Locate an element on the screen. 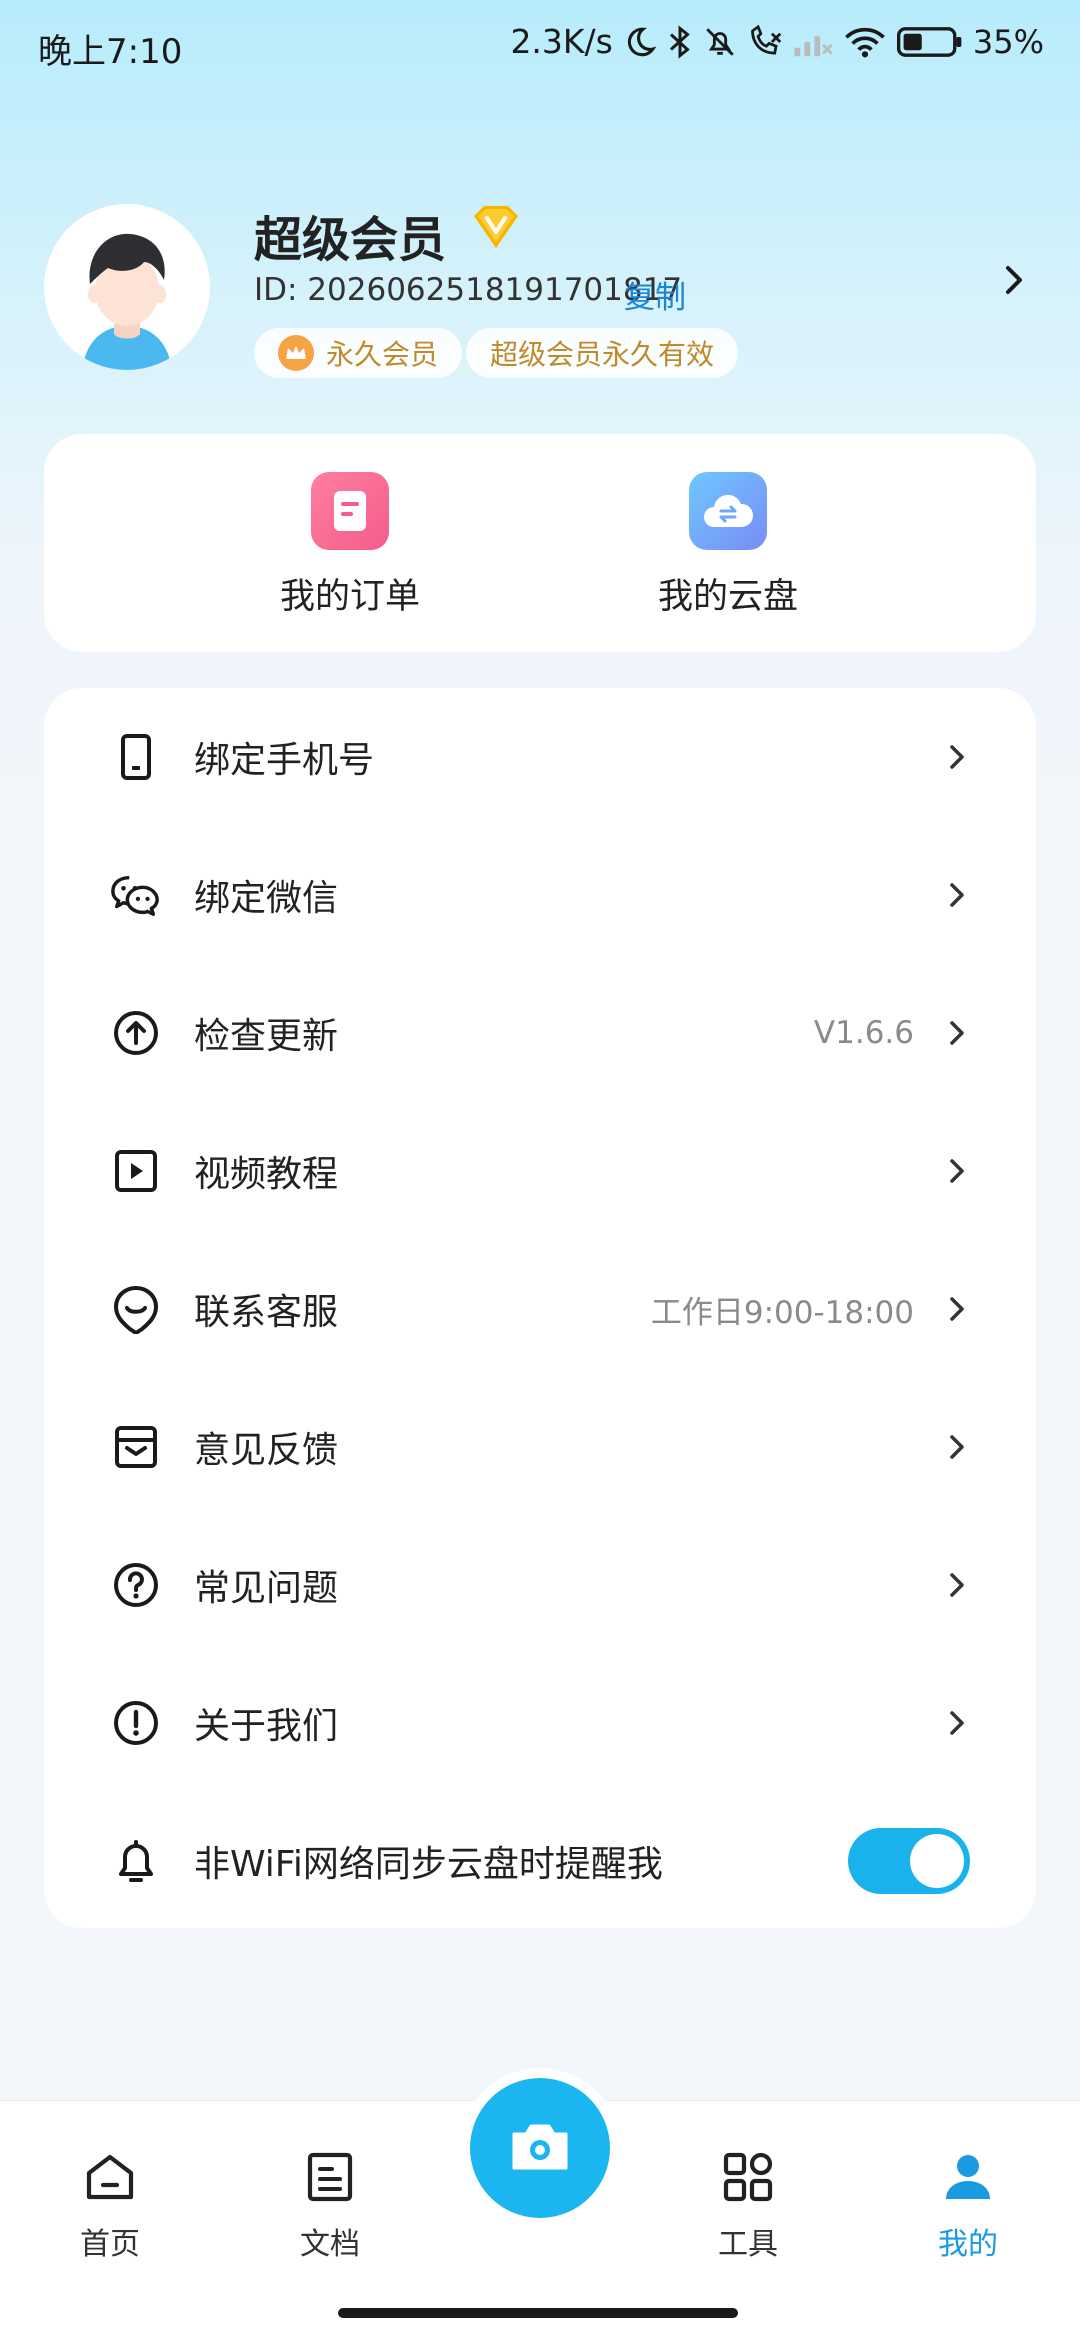 This screenshot has height=2340, width=1080. status-icons: 2.3K/s 35% is located at coordinates (777, 41).